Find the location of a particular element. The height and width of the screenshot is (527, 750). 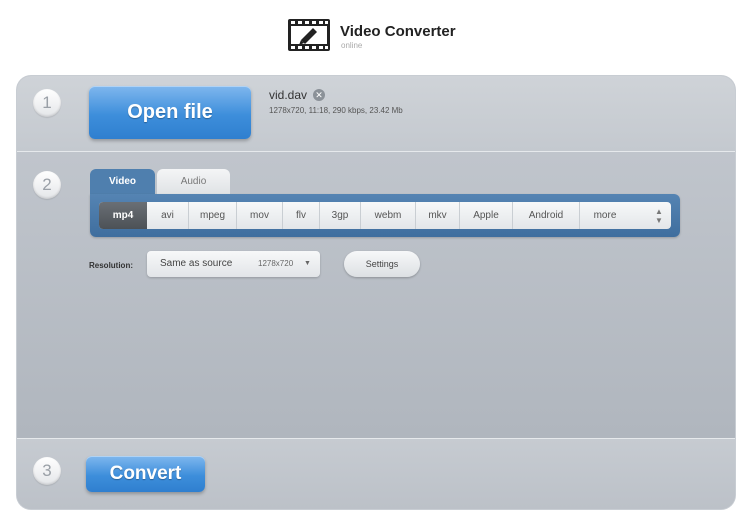

spinner-arrows-icon: ▲ ▼ is located at coordinates (659, 215).